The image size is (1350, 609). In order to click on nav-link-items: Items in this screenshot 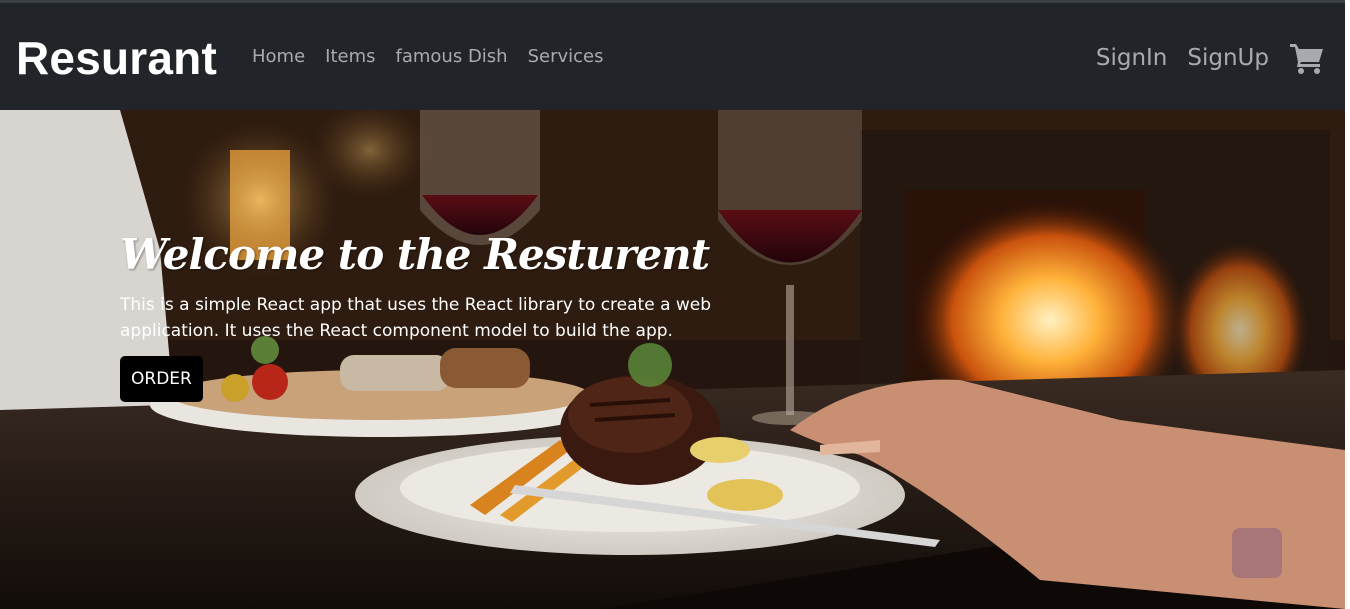, I will do `click(350, 57)`.